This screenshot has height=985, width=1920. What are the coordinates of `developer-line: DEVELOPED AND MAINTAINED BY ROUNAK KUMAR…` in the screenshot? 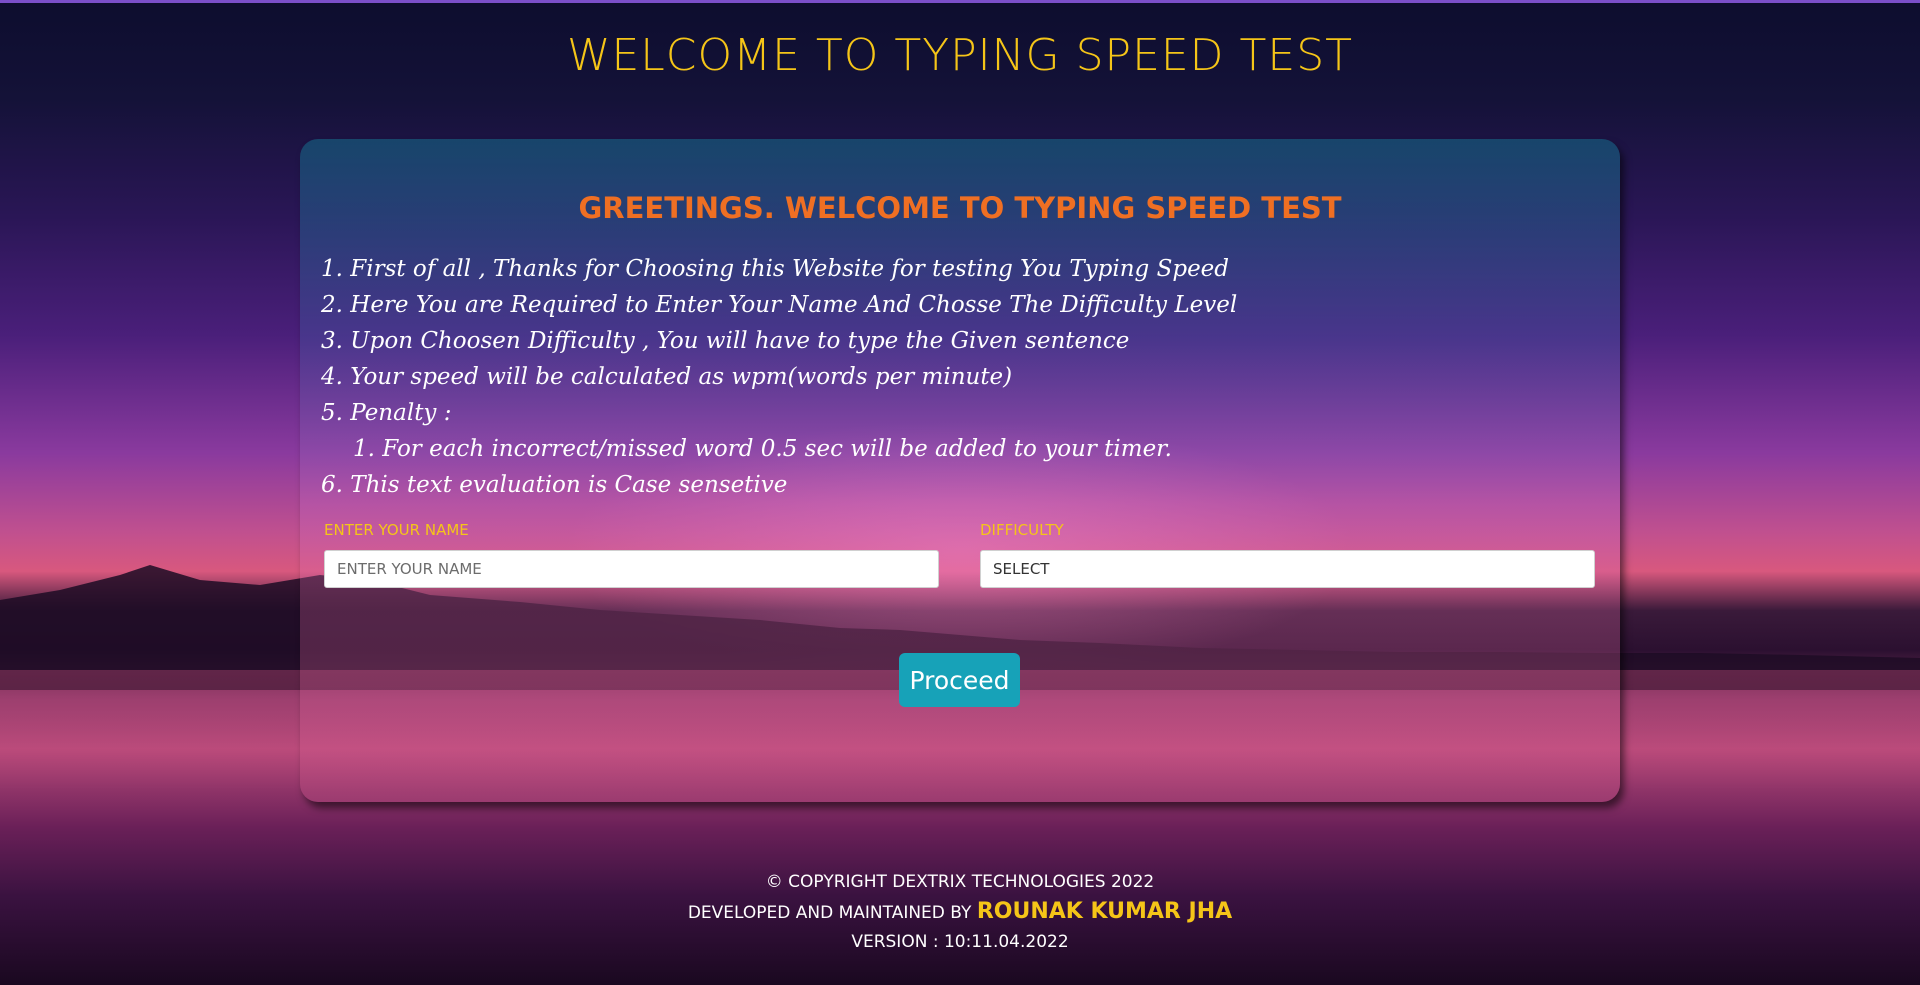 It's located at (960, 912).